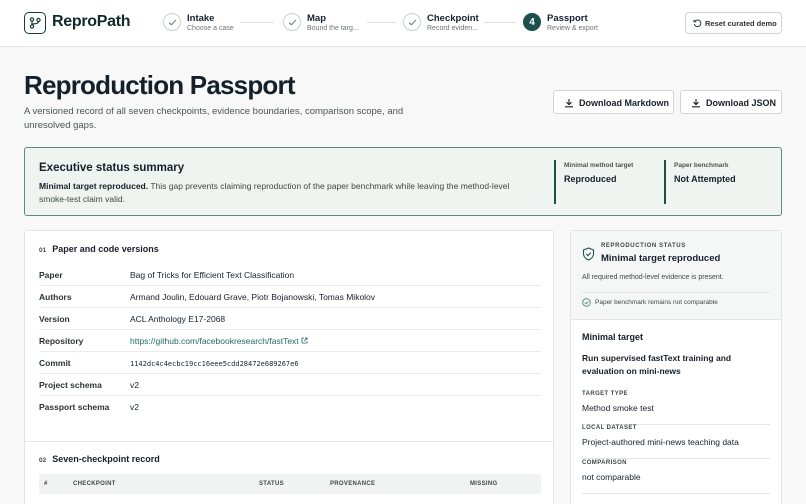 The width and height of the screenshot is (806, 504). What do you see at coordinates (599, 165) in the screenshot?
I see `stat-label: Minimal method target` at bounding box center [599, 165].